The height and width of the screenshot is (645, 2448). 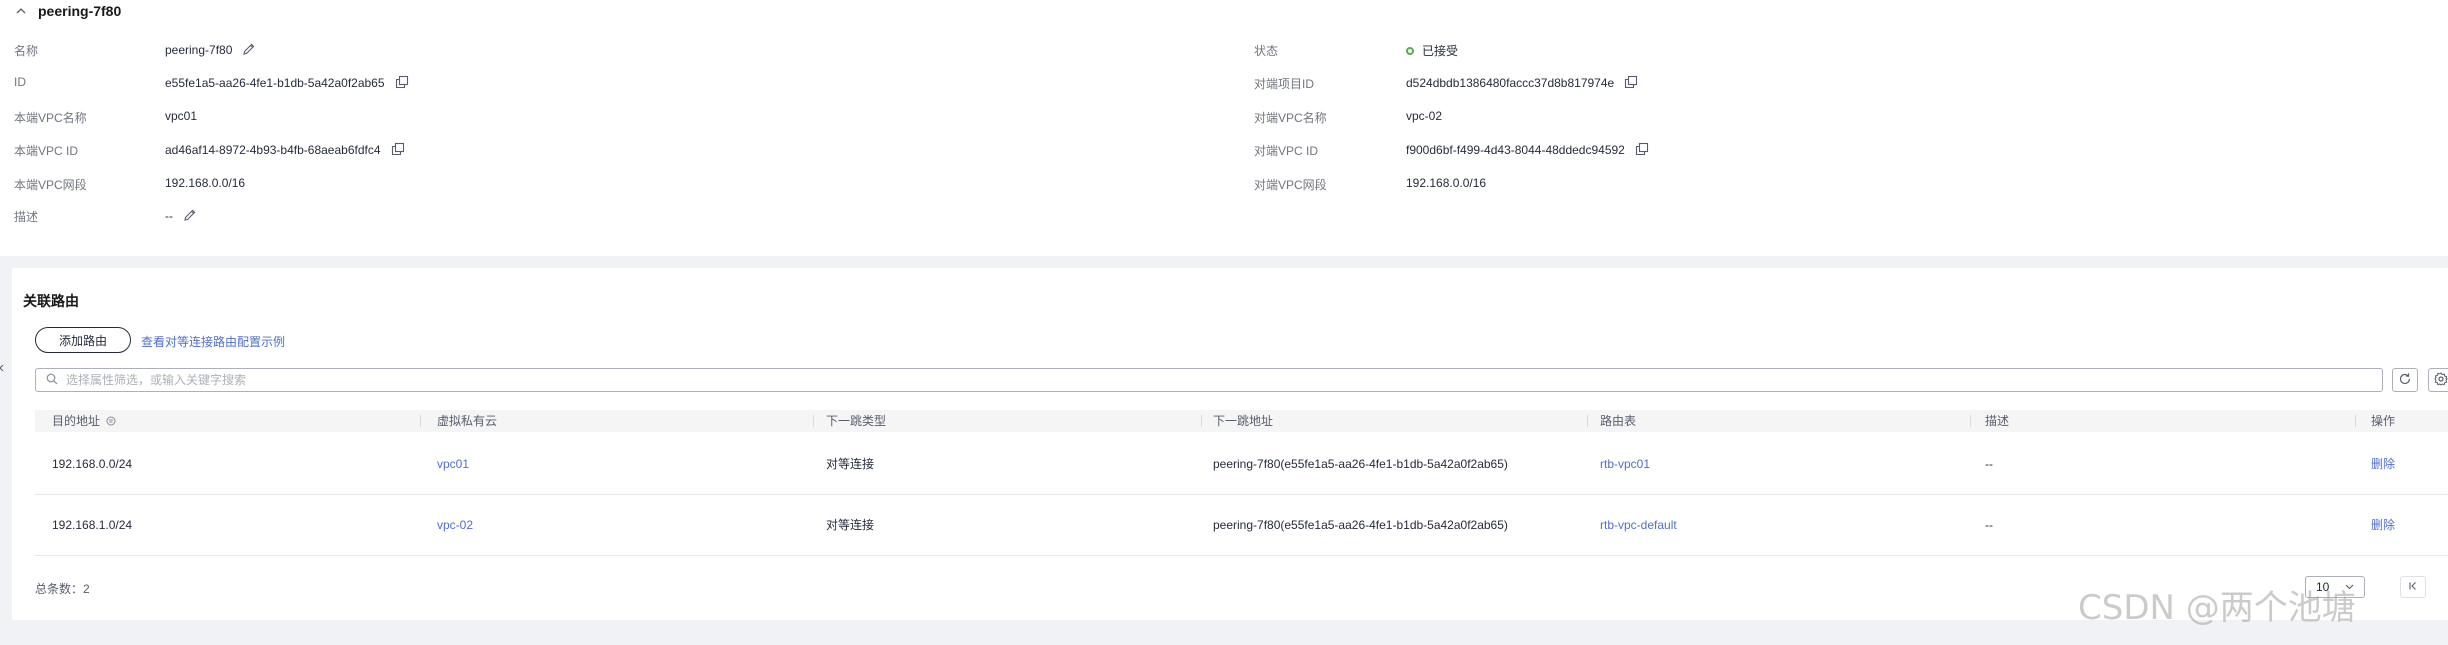 I want to click on gear-icon, so click(x=2441, y=380).